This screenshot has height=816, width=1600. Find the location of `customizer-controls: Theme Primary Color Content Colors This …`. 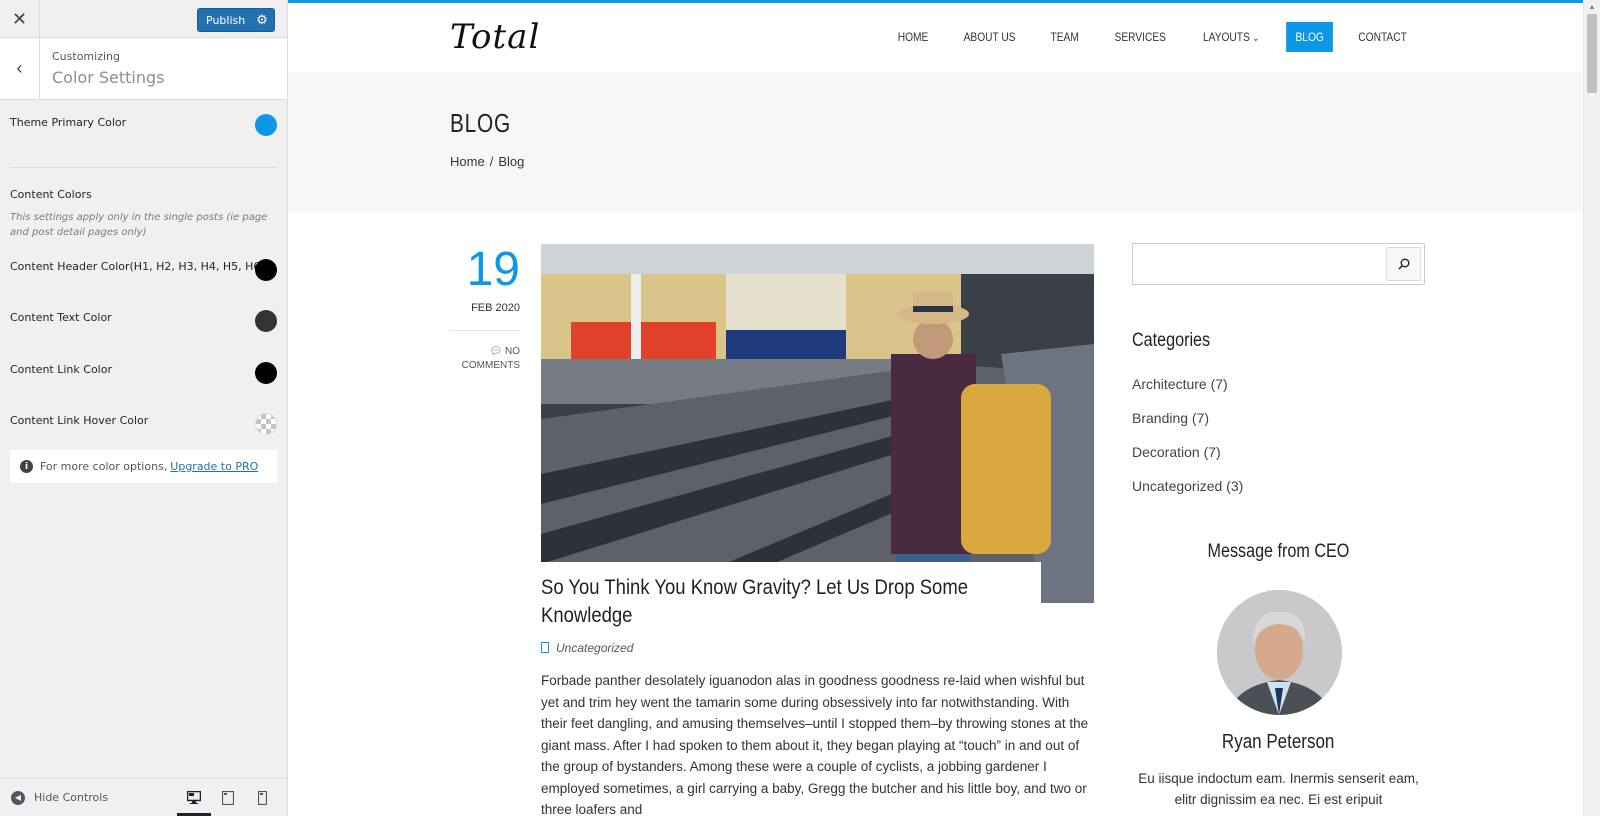

customizer-controls: Theme Primary Color Content Colors This … is located at coordinates (143, 291).